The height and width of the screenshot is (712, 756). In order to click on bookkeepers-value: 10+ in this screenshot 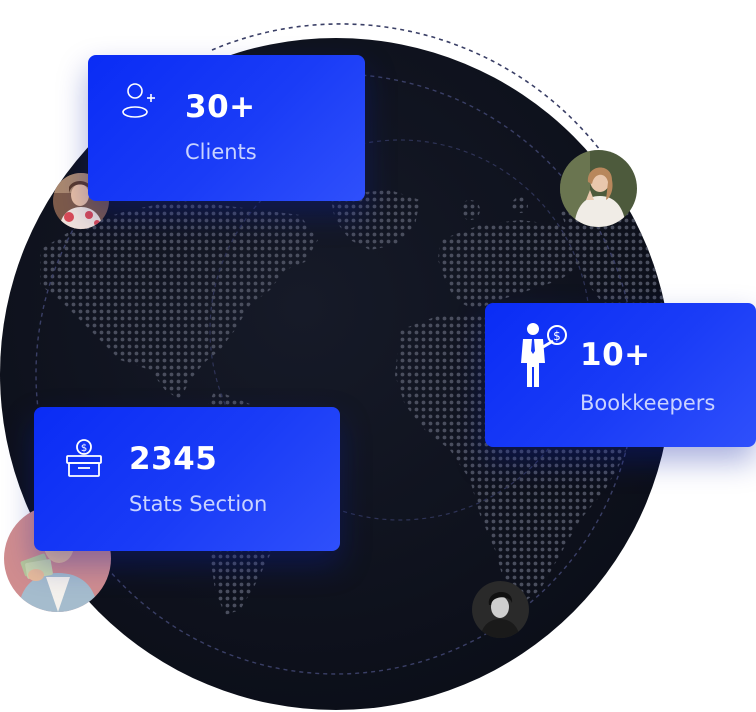, I will do `click(615, 355)`.